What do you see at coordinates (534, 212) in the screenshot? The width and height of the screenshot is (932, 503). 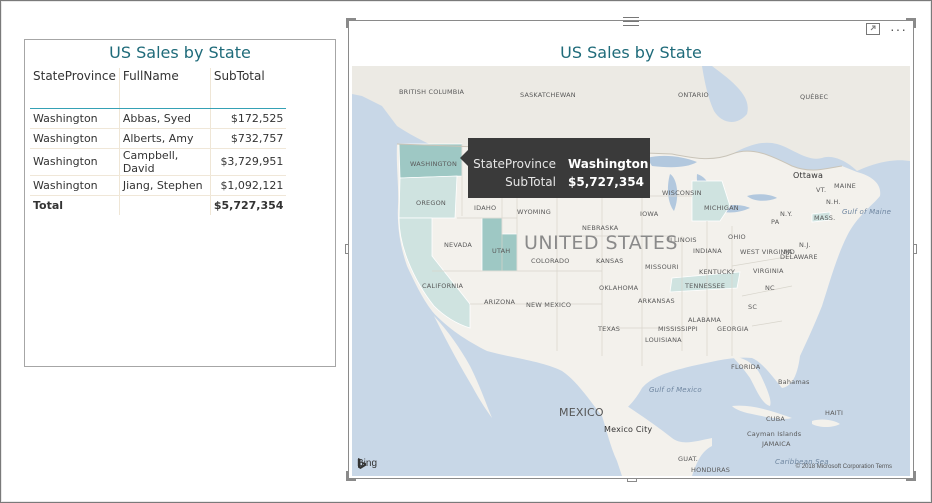 I see `label-wyoming: WYOMING` at bounding box center [534, 212].